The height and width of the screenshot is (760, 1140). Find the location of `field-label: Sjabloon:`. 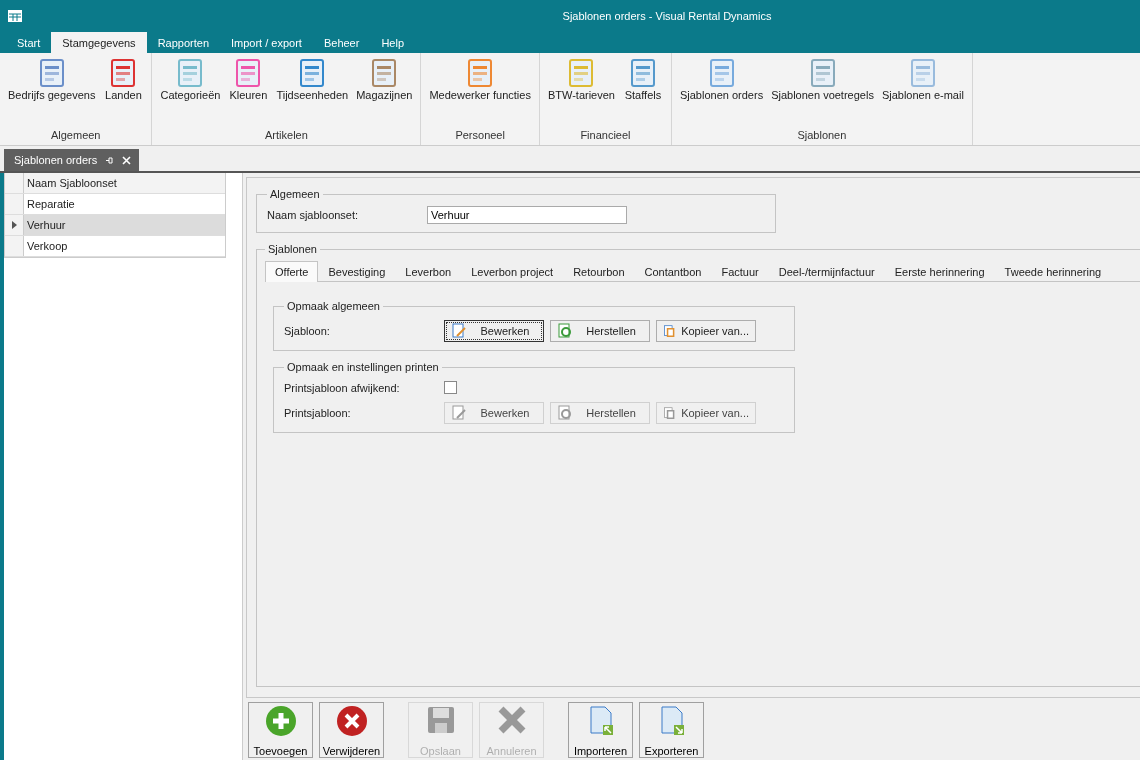

field-label: Sjabloon: is located at coordinates (307, 331).